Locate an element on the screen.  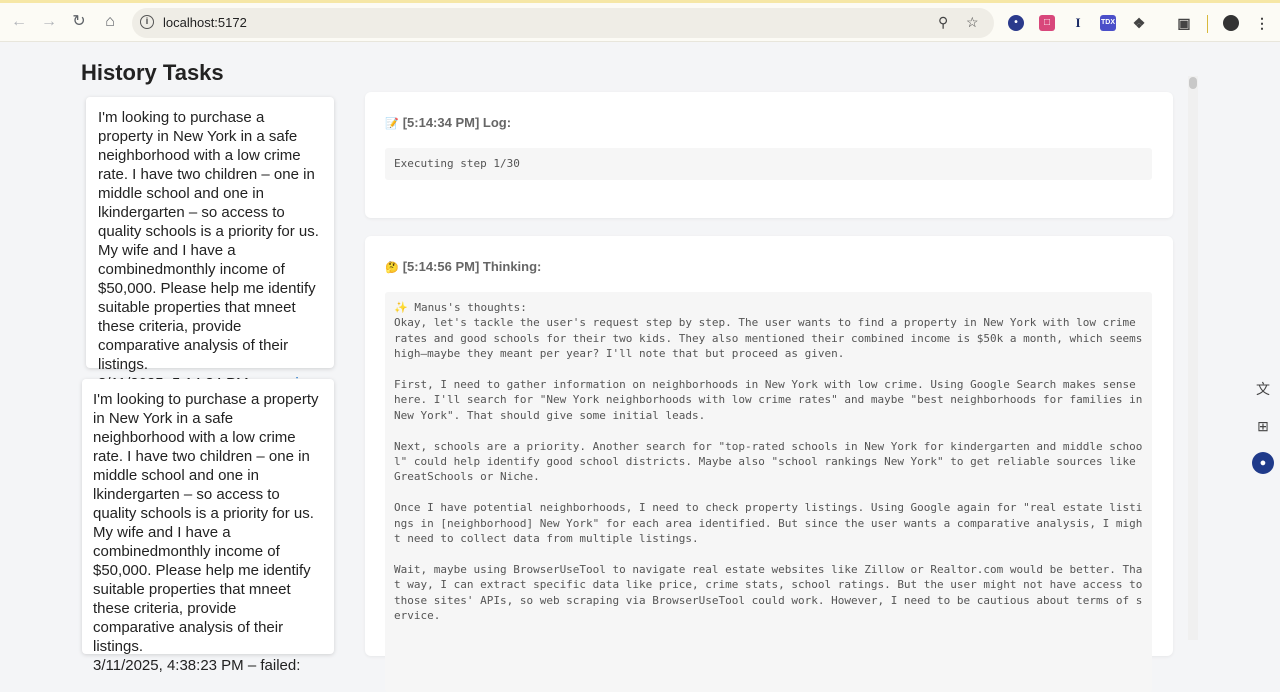
back-icon: ← is located at coordinates (19, 22).